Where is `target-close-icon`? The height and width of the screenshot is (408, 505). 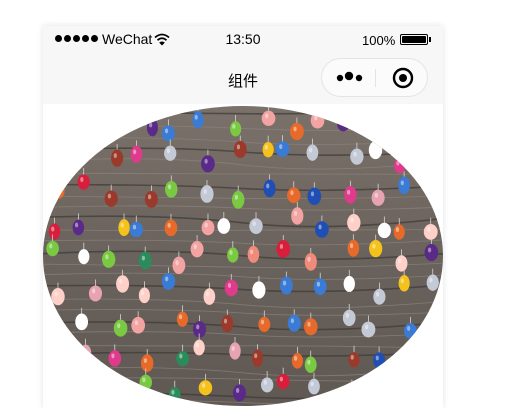
target-close-icon is located at coordinates (403, 78).